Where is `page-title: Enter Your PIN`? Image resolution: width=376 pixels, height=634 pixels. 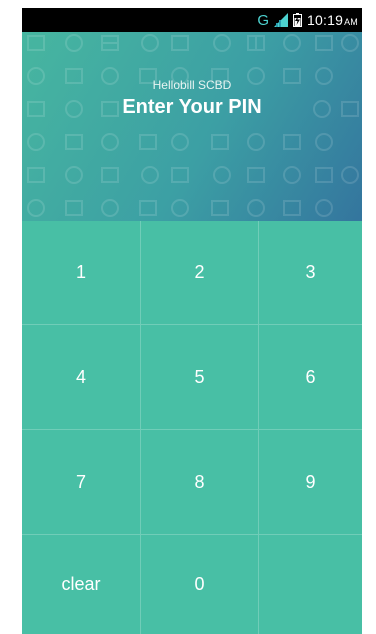
page-title: Enter Your PIN is located at coordinates (192, 107).